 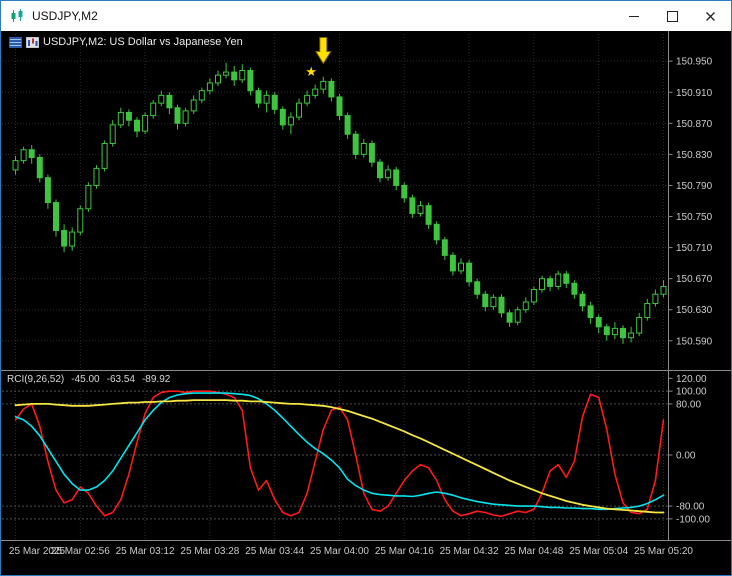 What do you see at coordinates (690, 507) in the screenshot?
I see `svg-text: -80.00` at bounding box center [690, 507].